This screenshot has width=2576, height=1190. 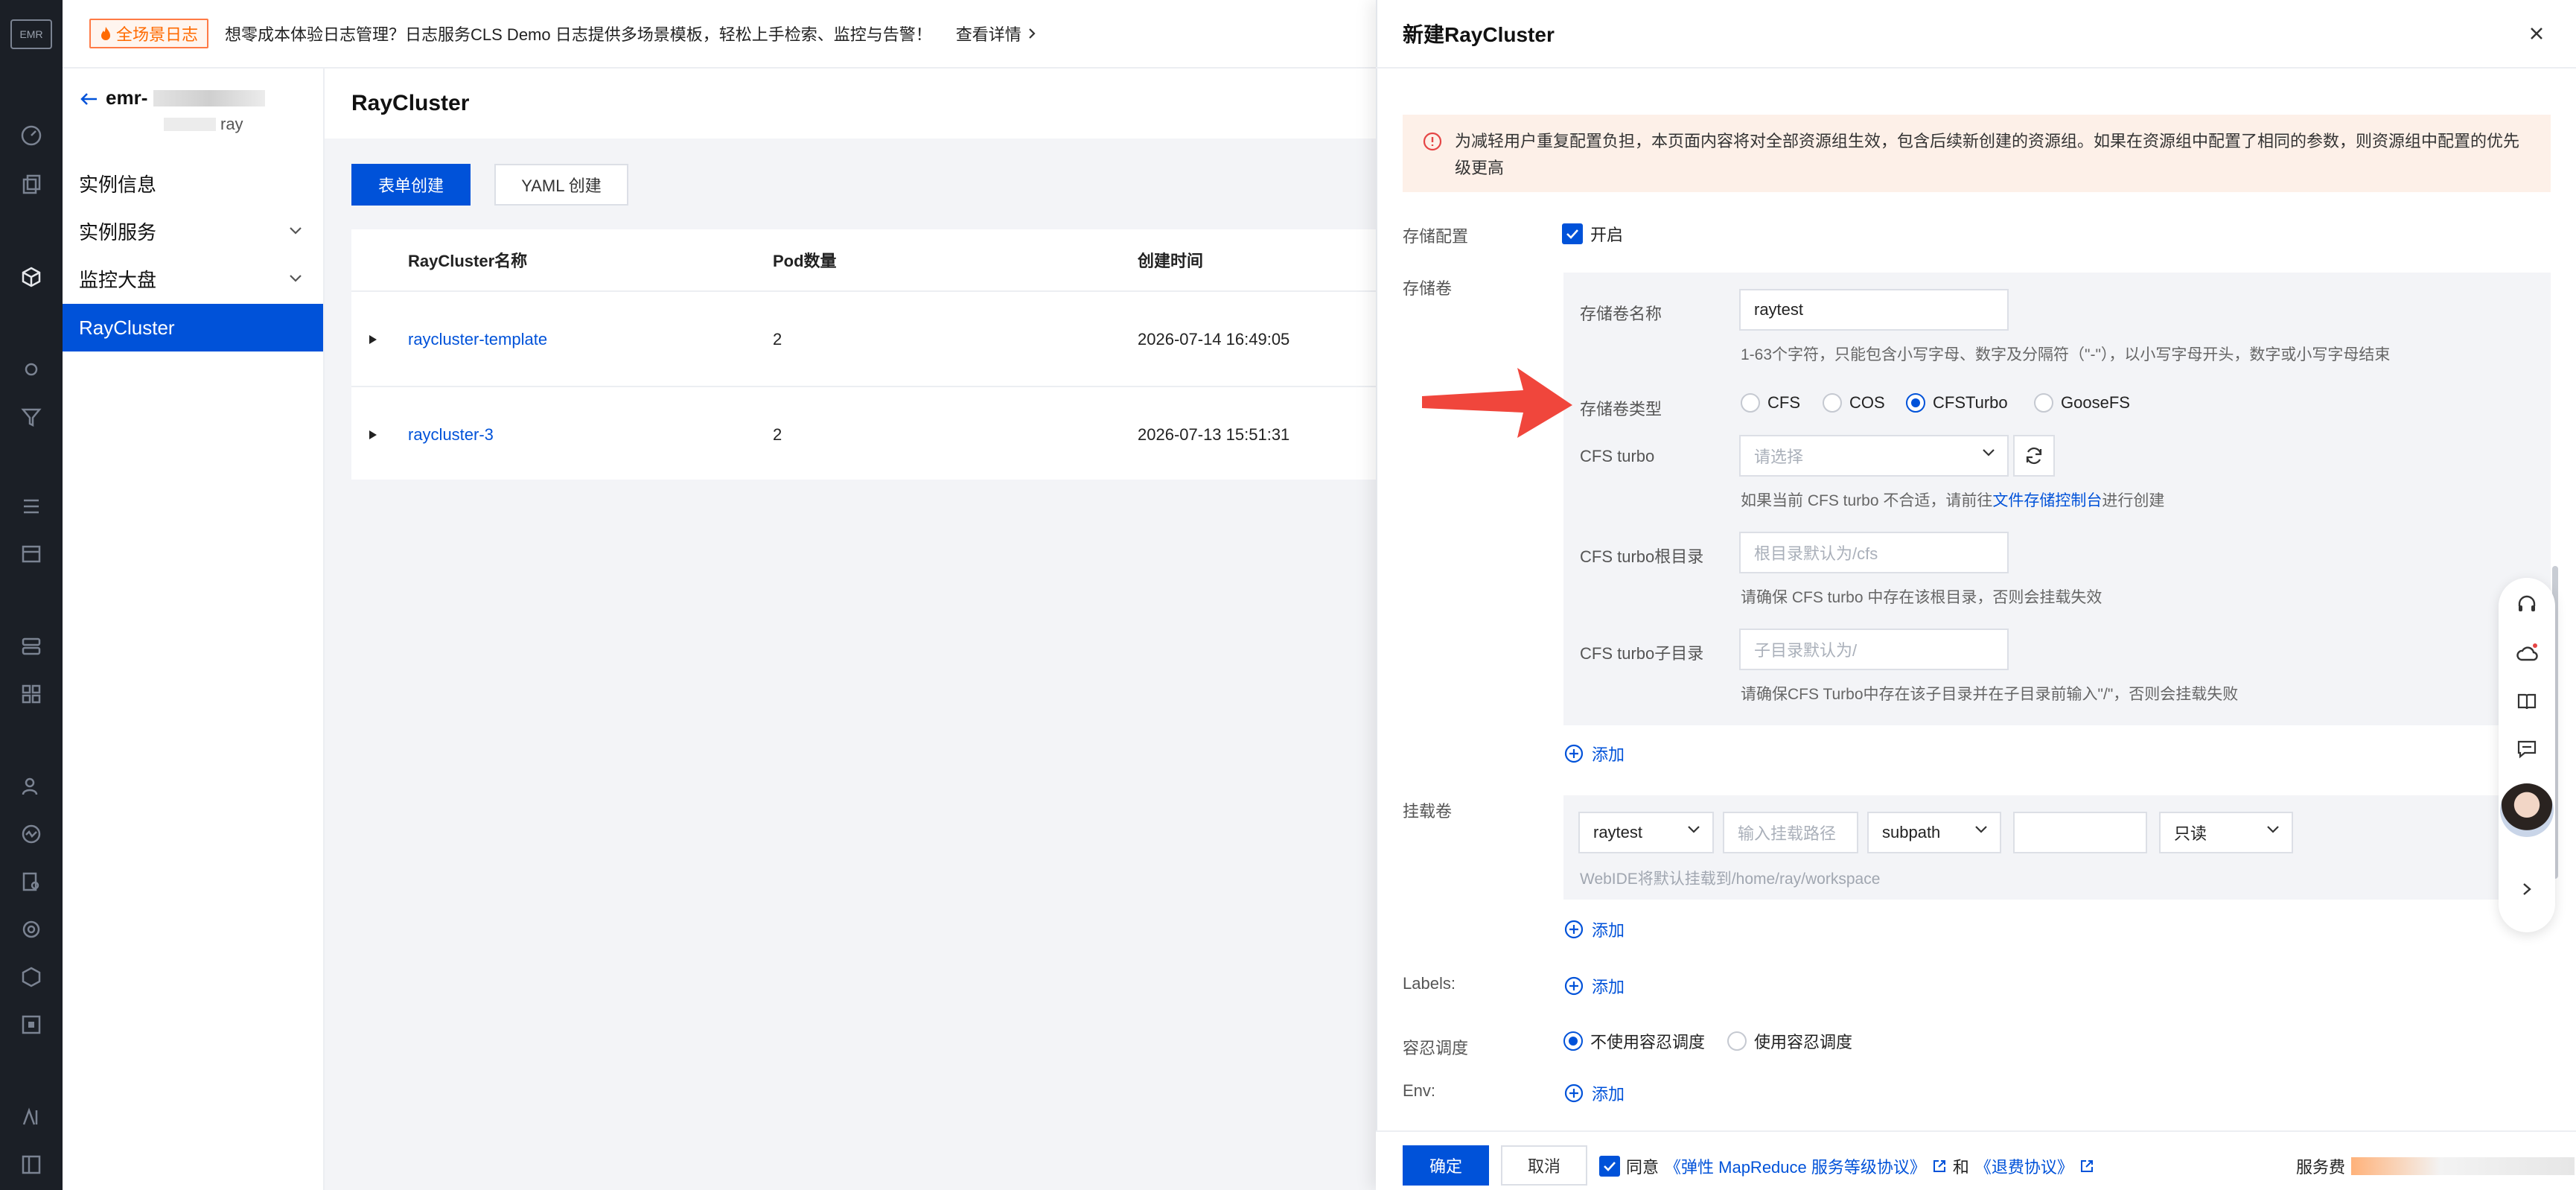 What do you see at coordinates (2536, 33) in the screenshot?
I see `close-icon` at bounding box center [2536, 33].